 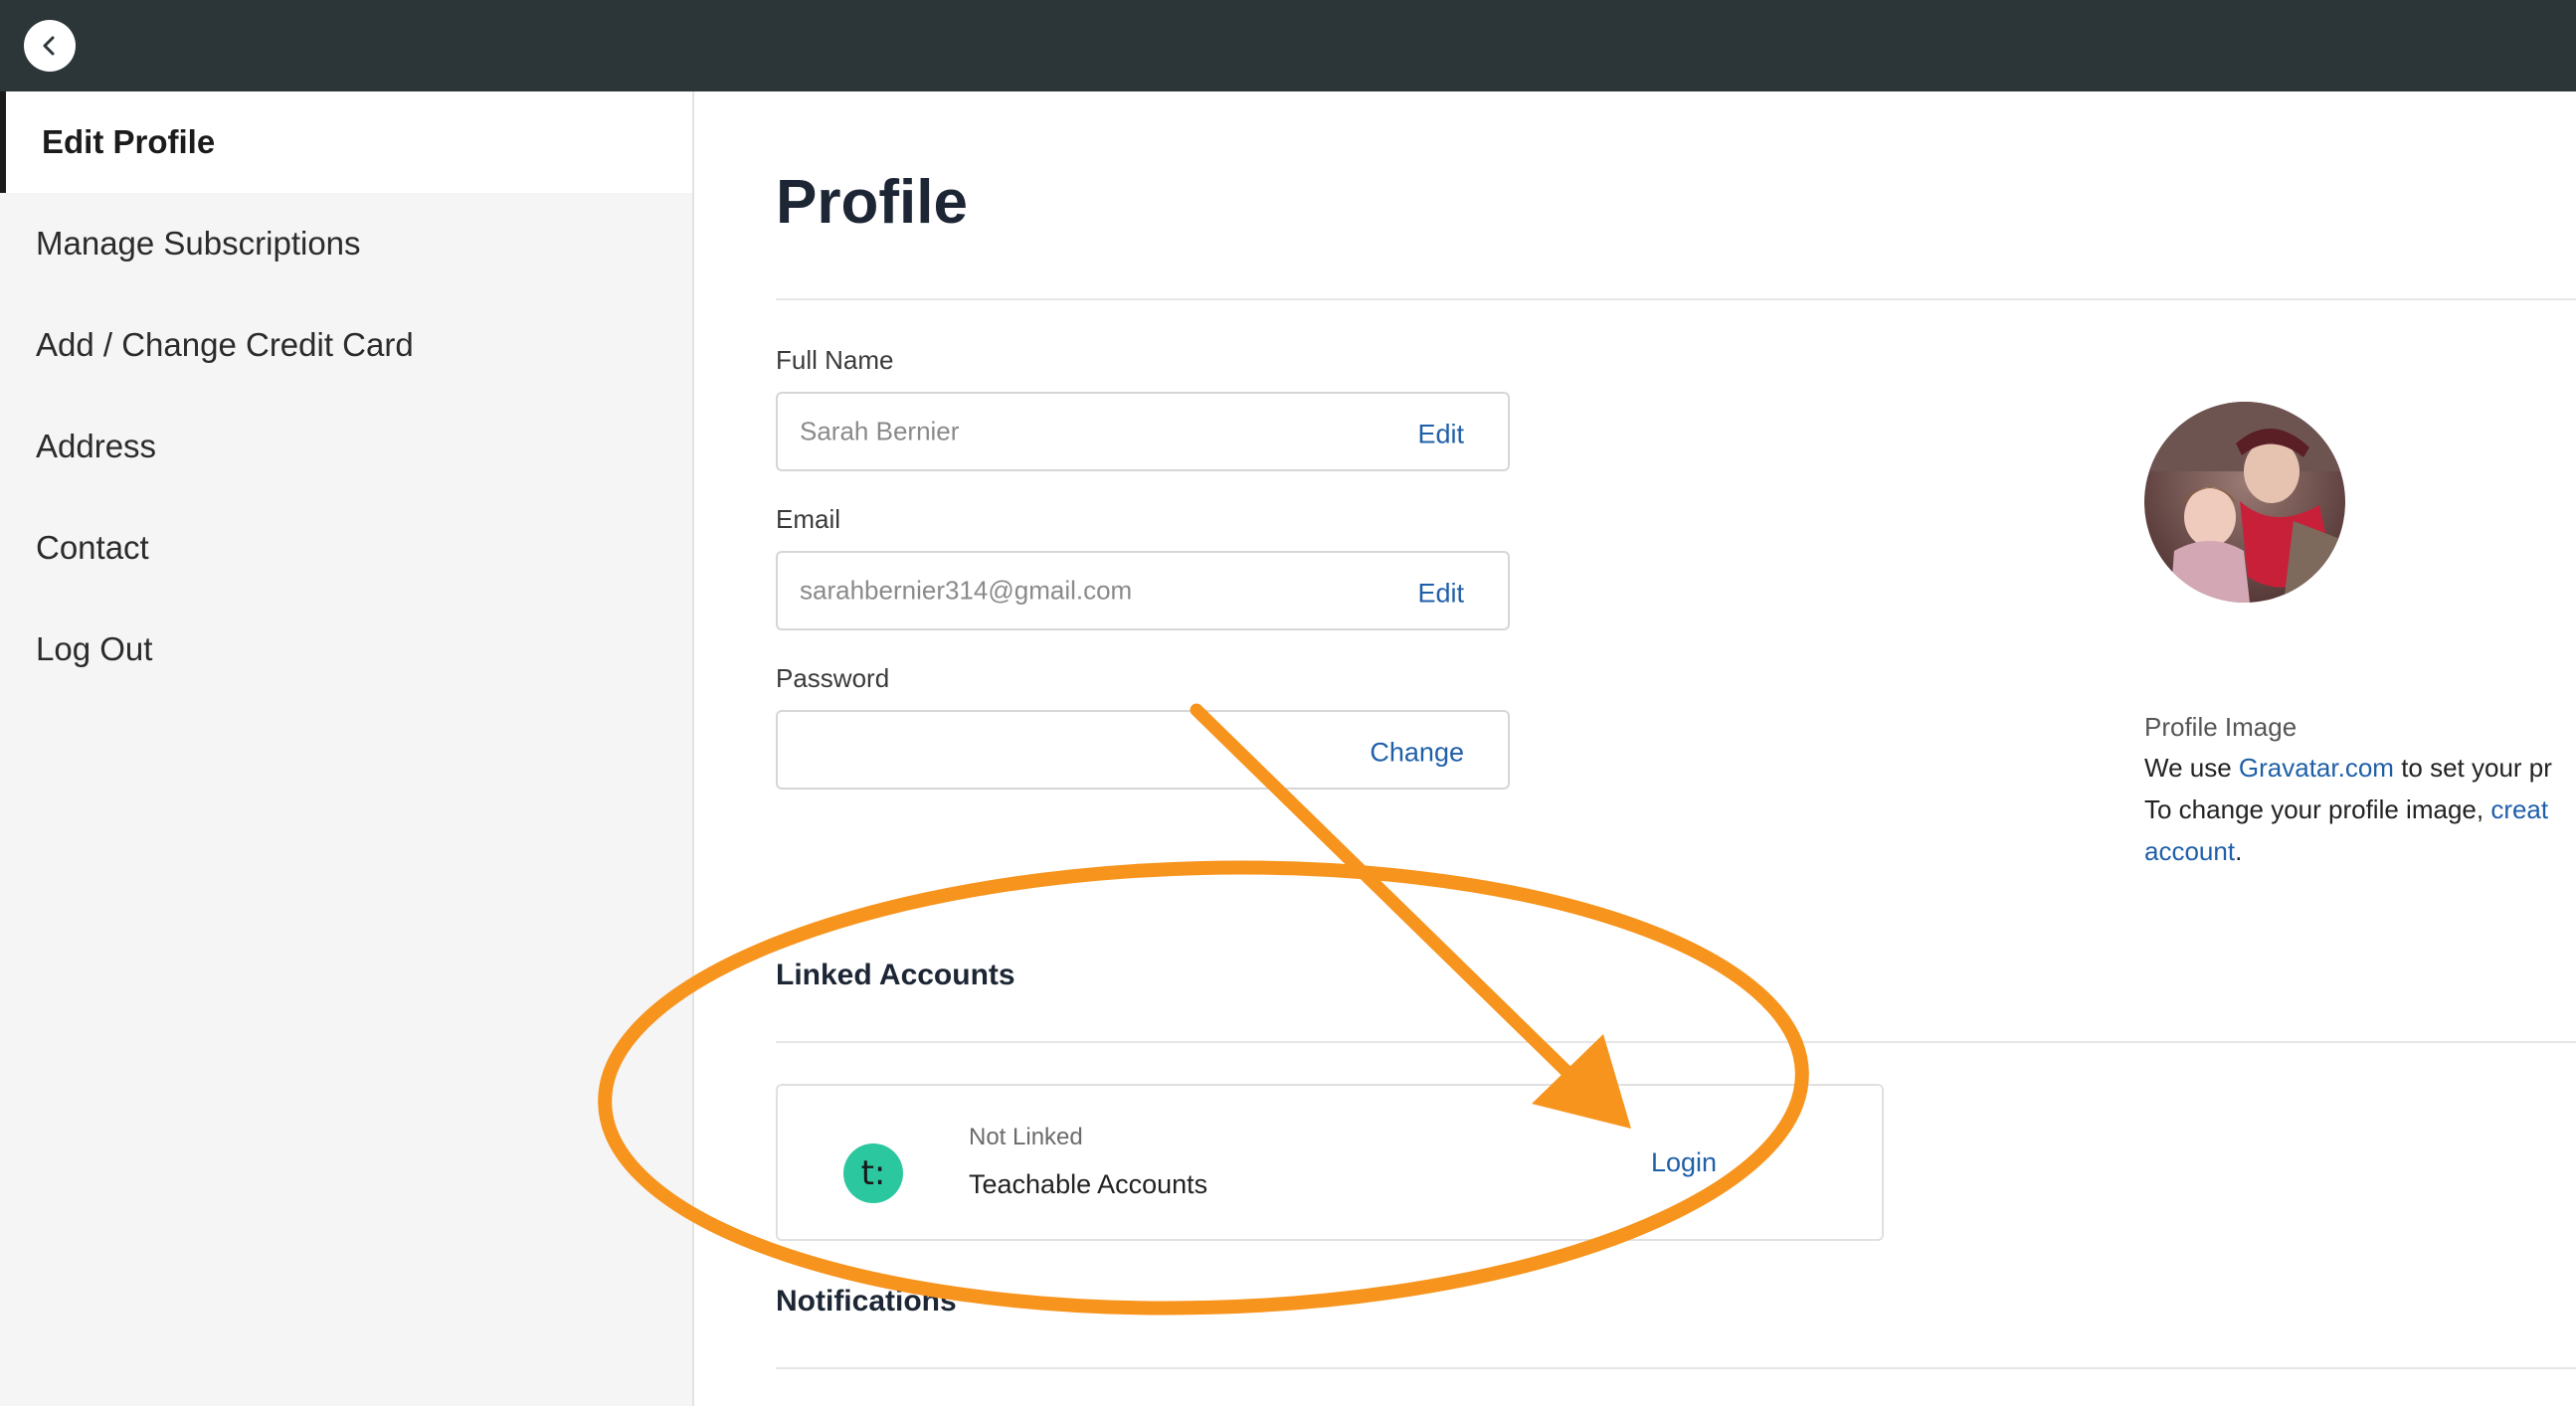 I want to click on chevron-left-icon, so click(x=49, y=46).